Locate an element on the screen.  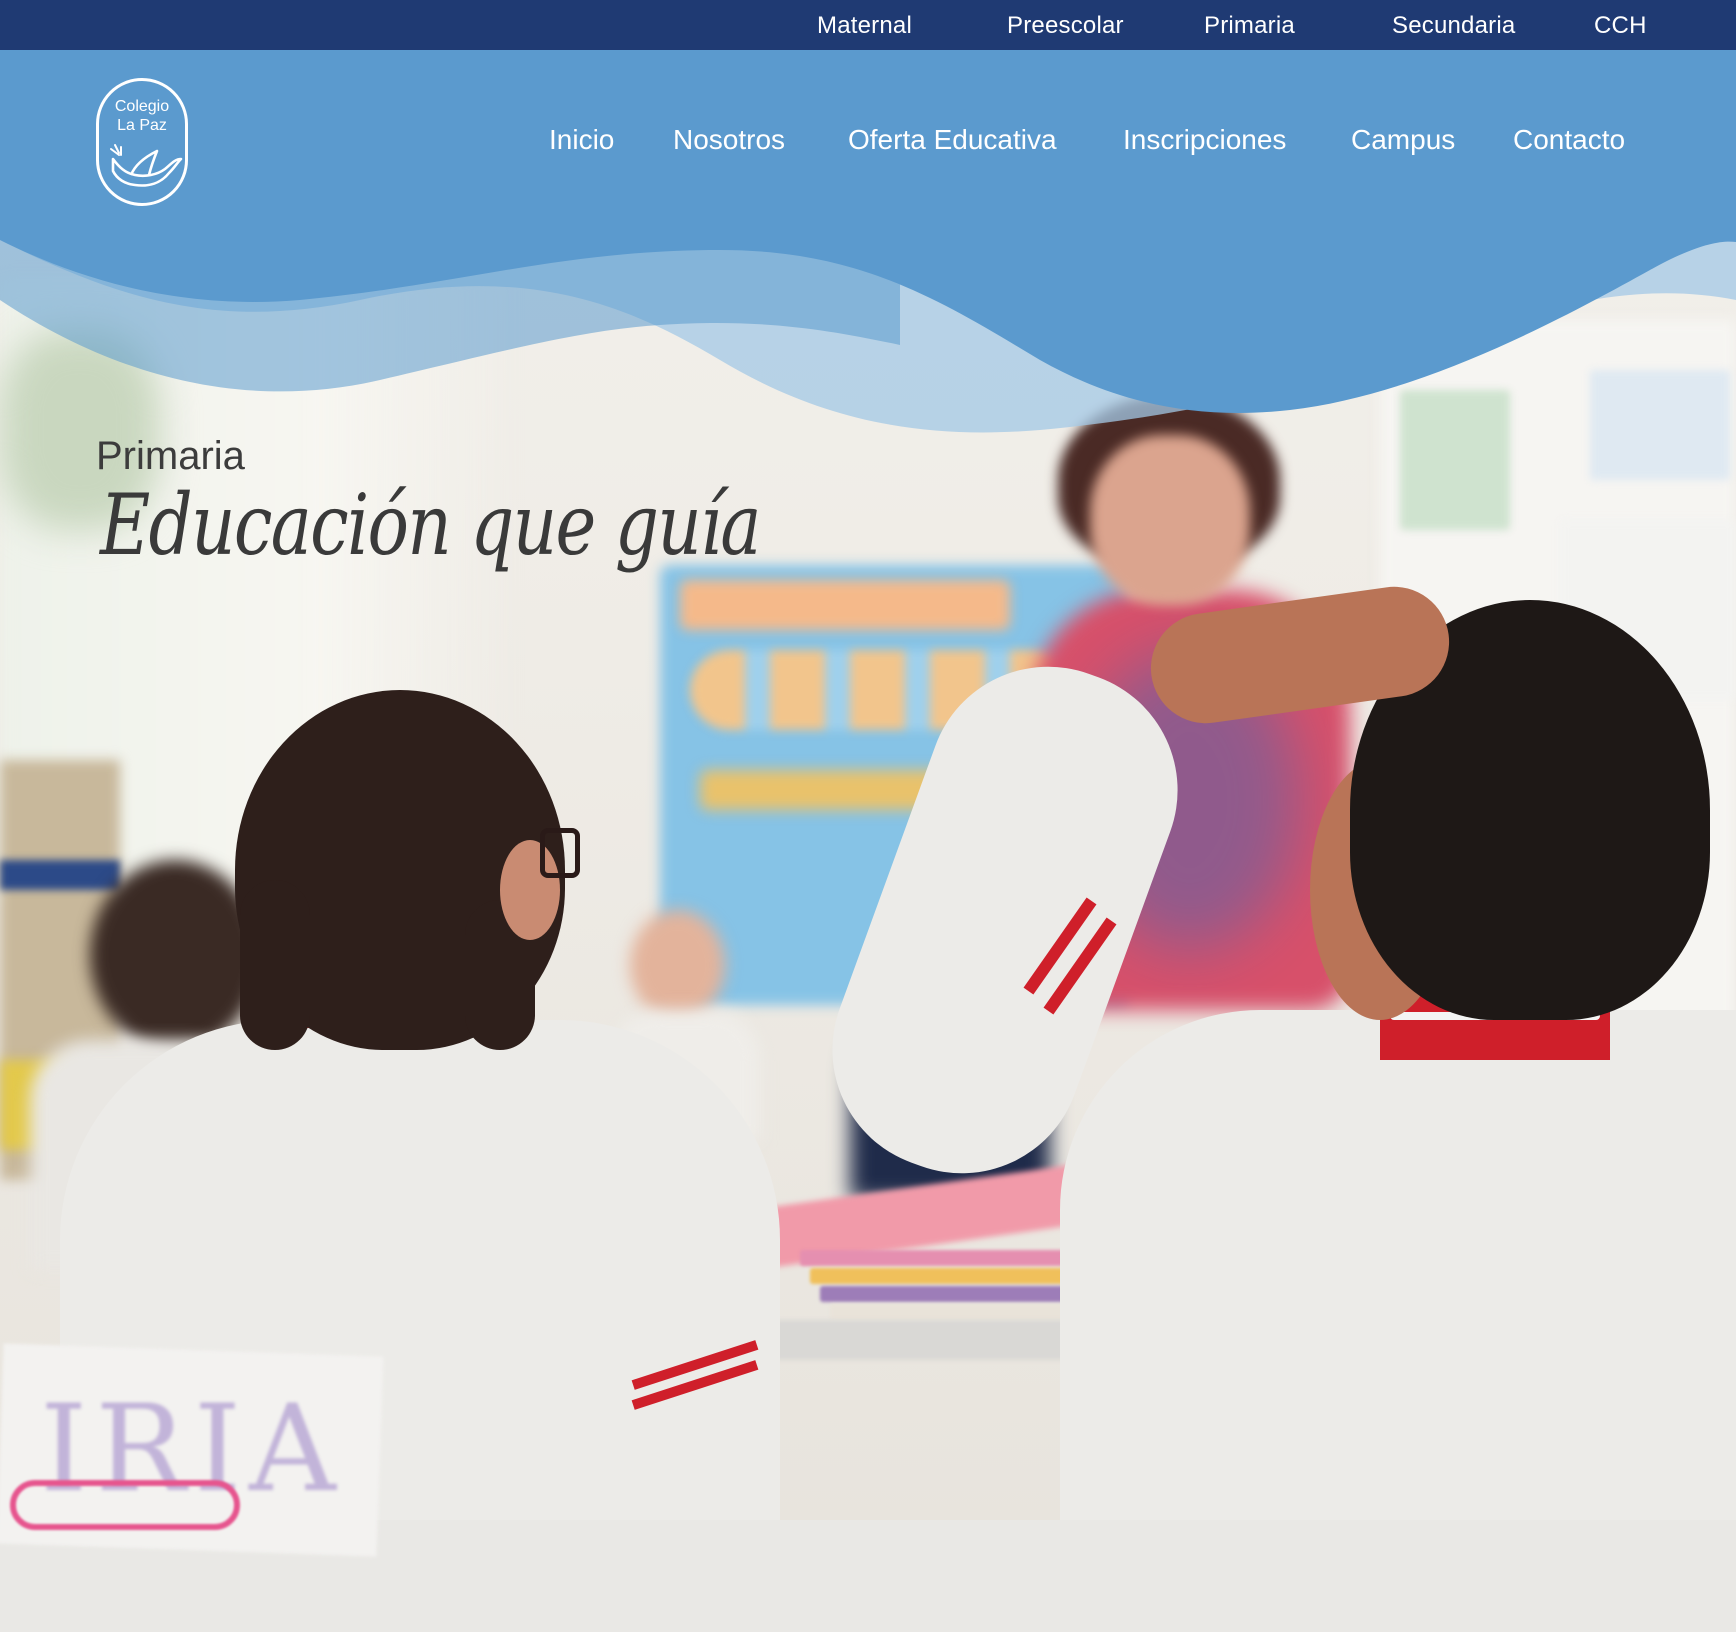
hero-subtitle: Primaria is located at coordinates (170, 456).